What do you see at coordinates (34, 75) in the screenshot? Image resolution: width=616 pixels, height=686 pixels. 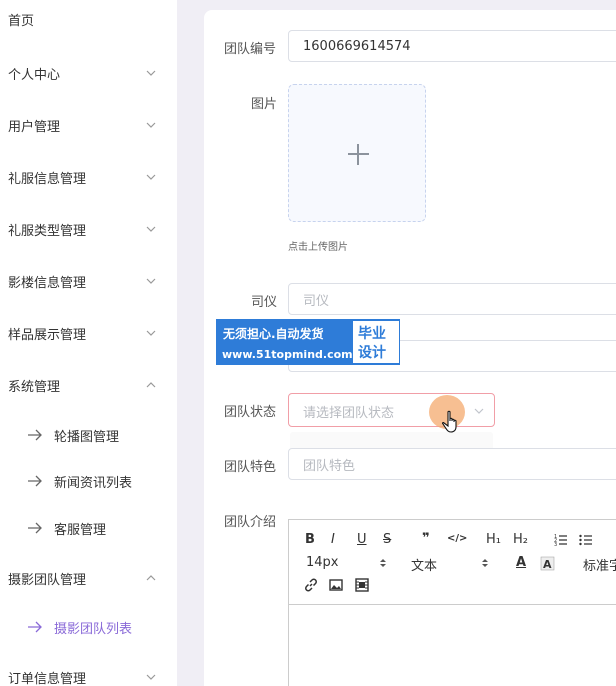 I see `menu-label: 个人中心` at bounding box center [34, 75].